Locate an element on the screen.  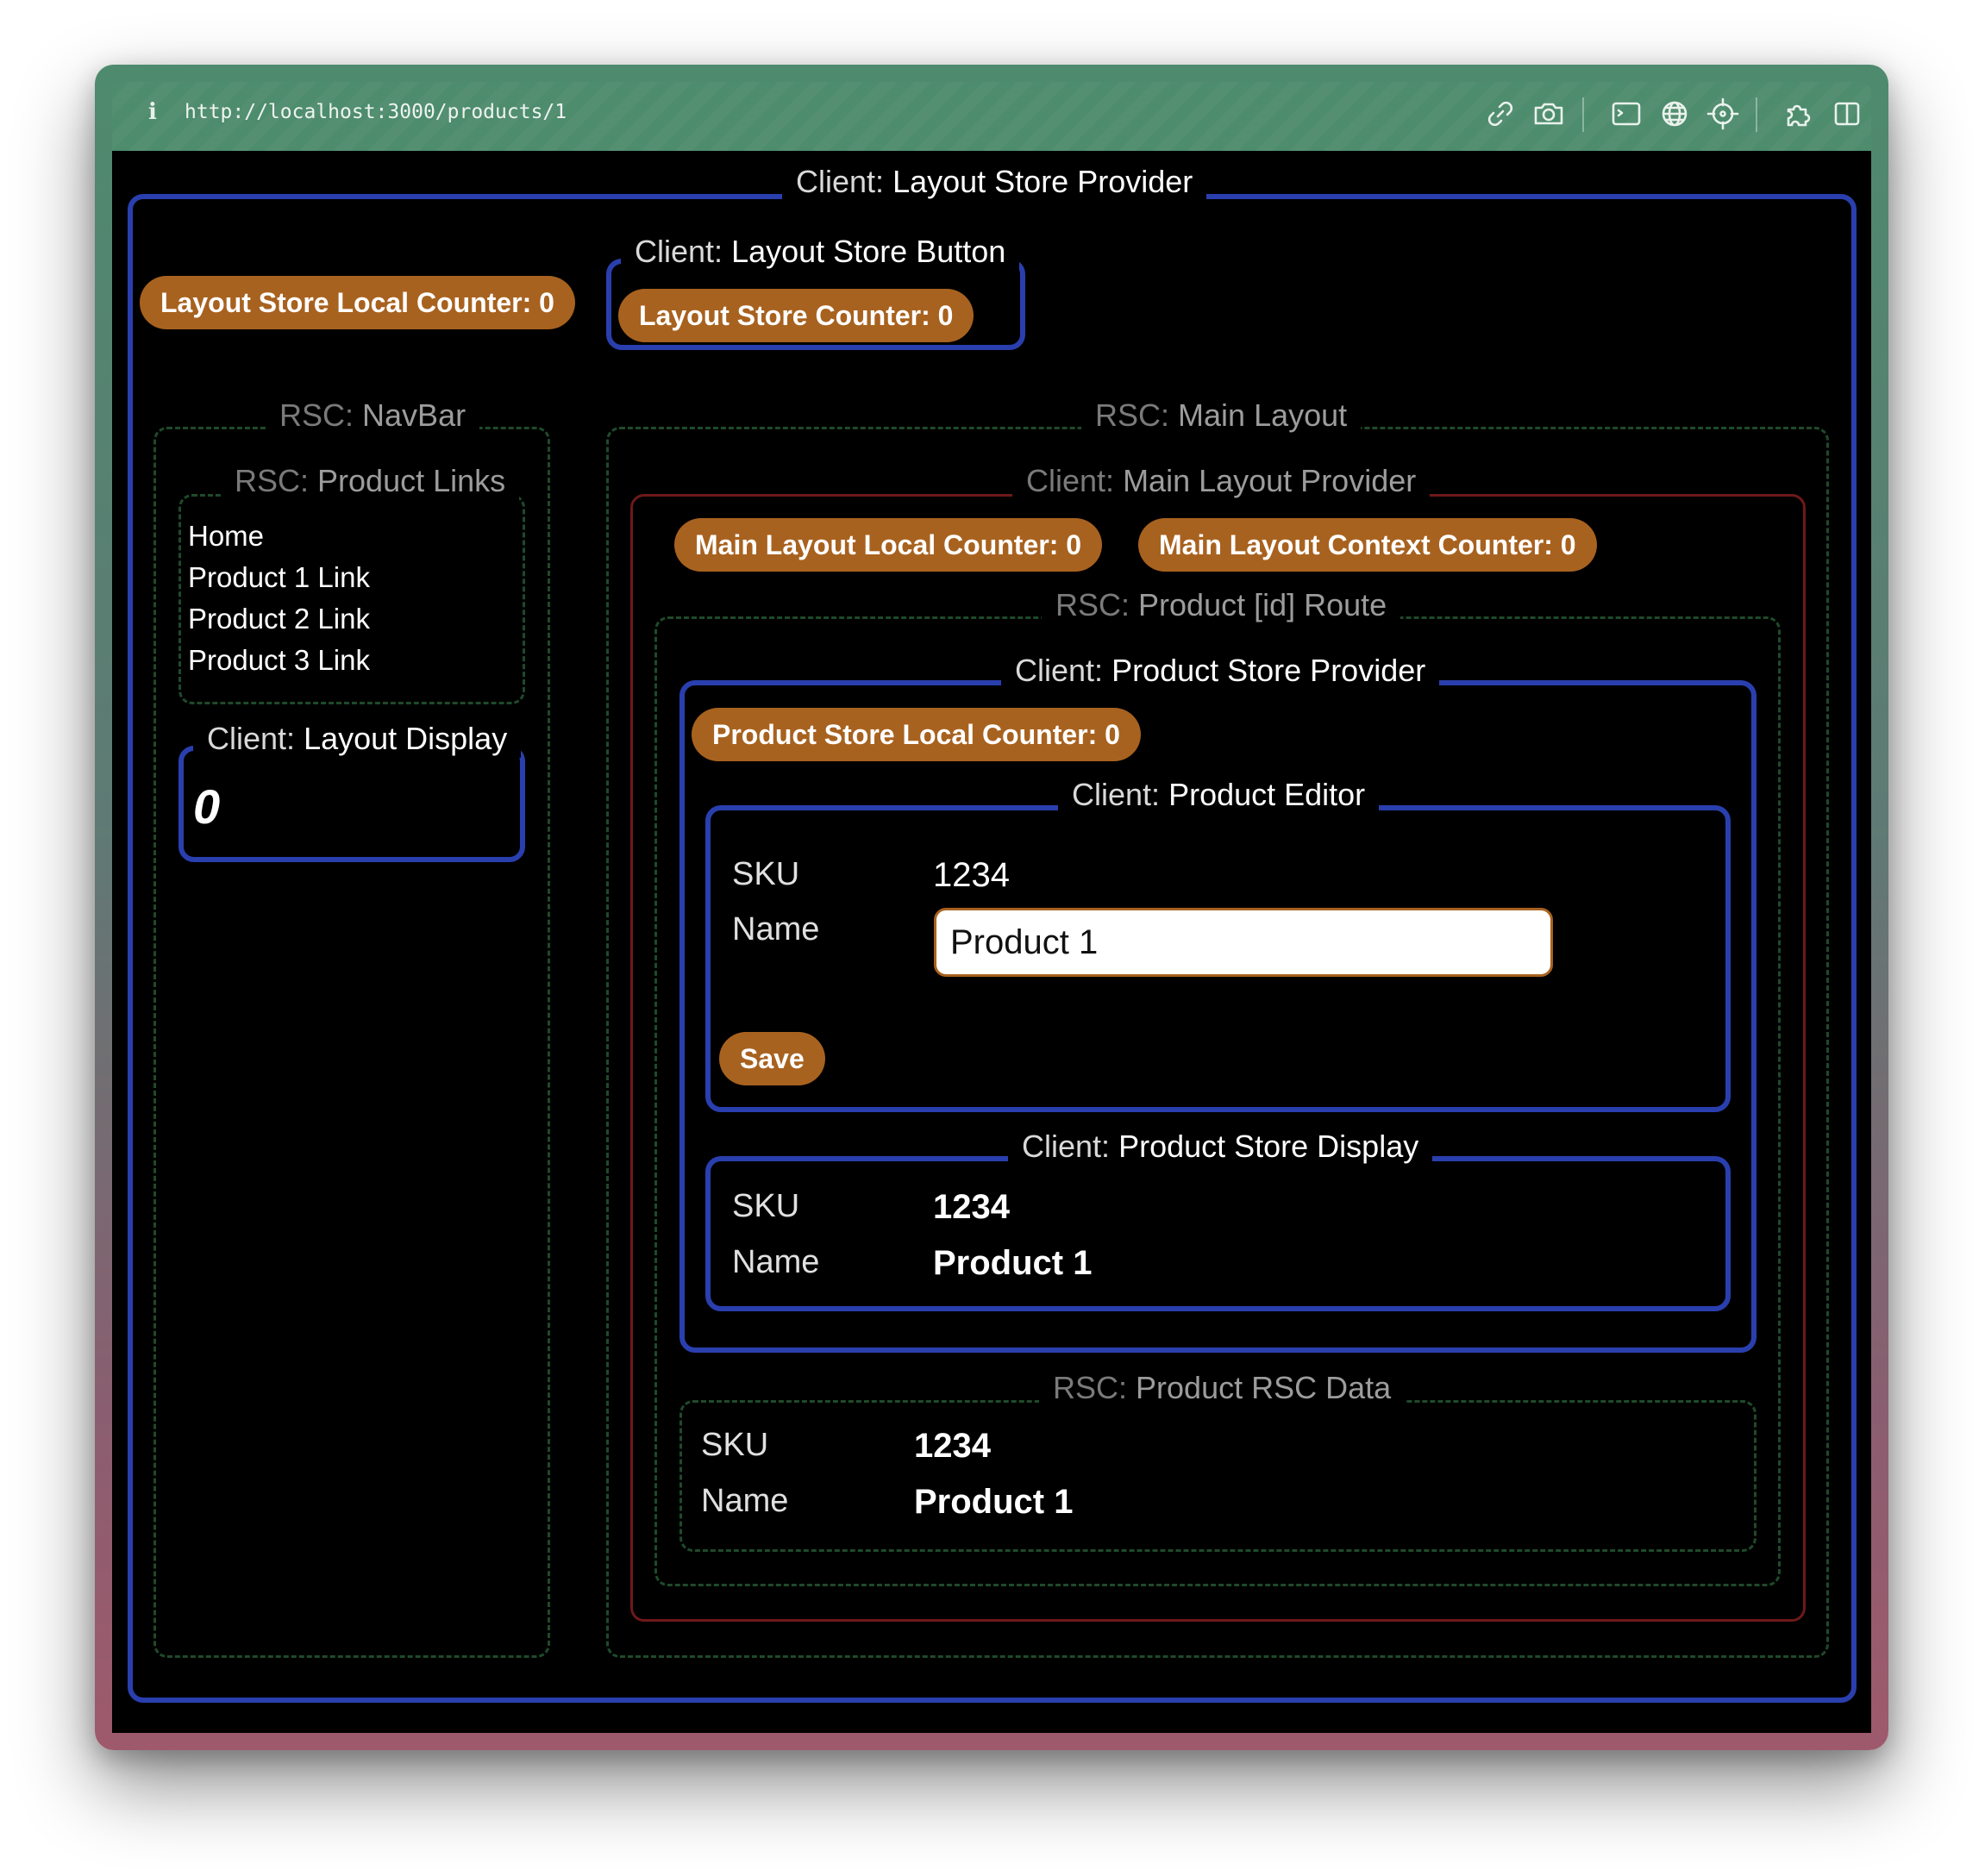
main-layout-context-counter-button: Main Layout Context Counter: 0 is located at coordinates (1367, 545).